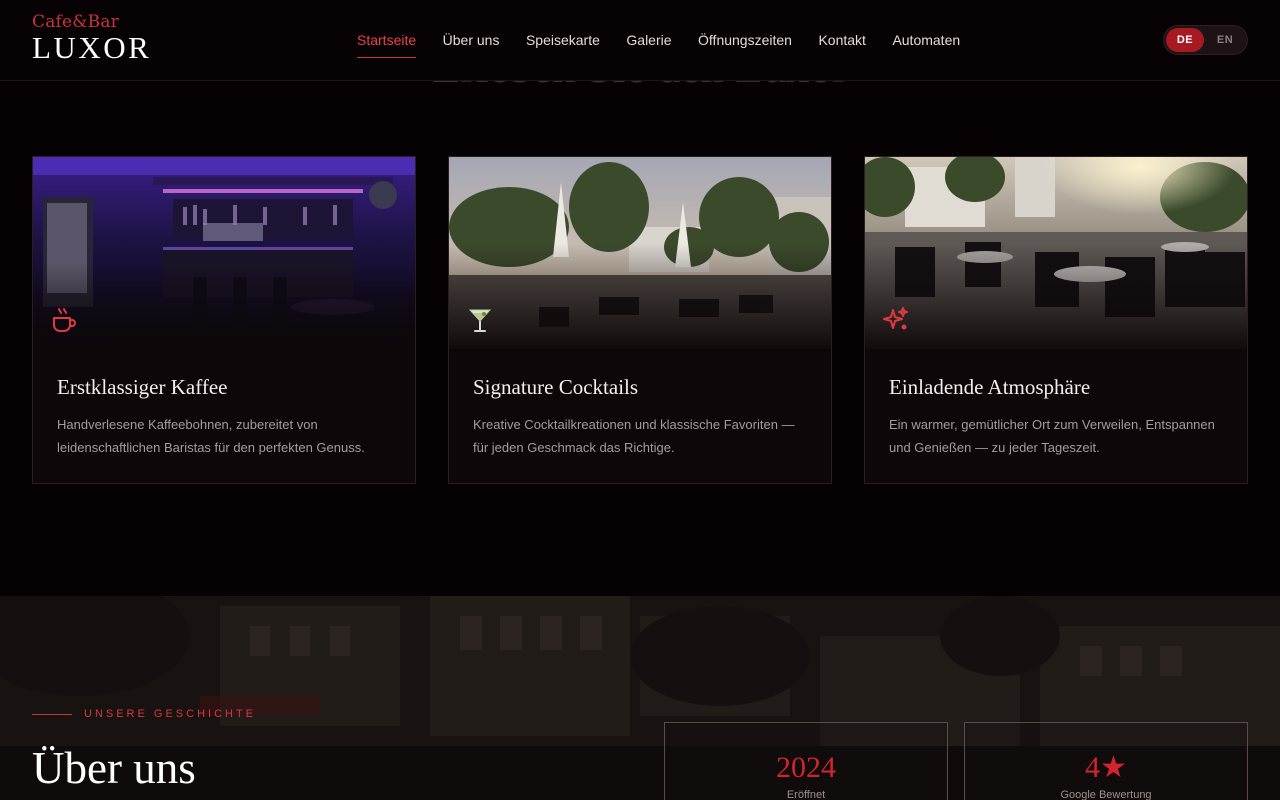 This screenshot has height=800, width=1280. Describe the element at coordinates (806, 794) in the screenshot. I see `stat-label: Eröffnet` at that location.